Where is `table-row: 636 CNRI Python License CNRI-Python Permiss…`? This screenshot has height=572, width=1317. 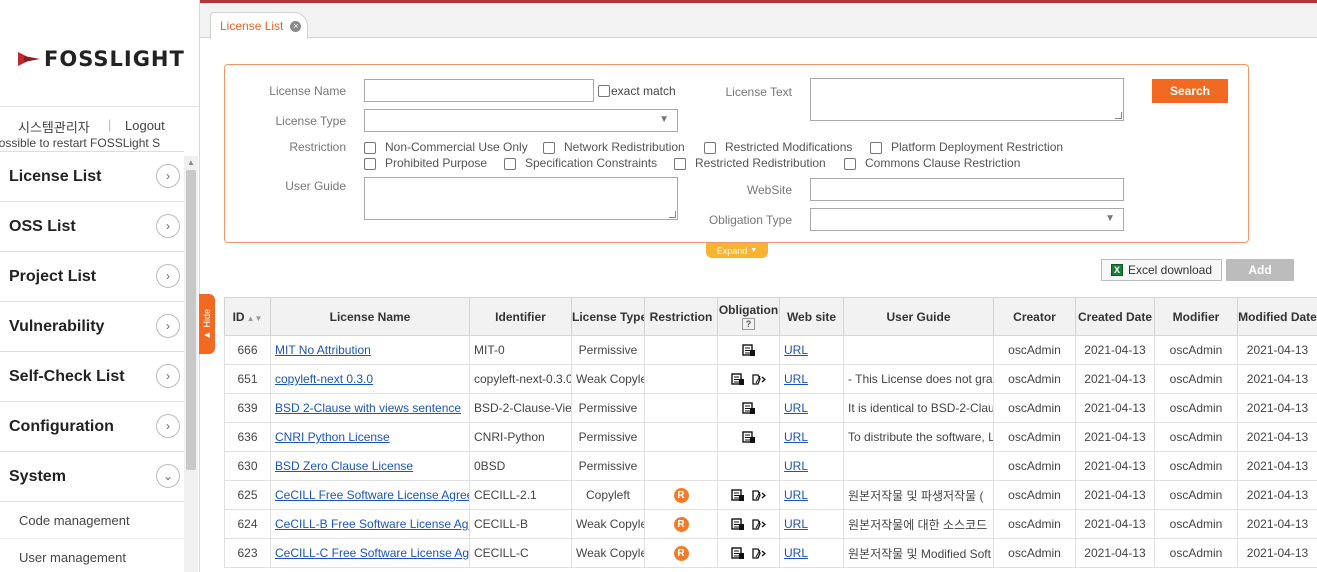
table-row: 636 CNRI Python License CNRI-Python Permiss… is located at coordinates (770, 437).